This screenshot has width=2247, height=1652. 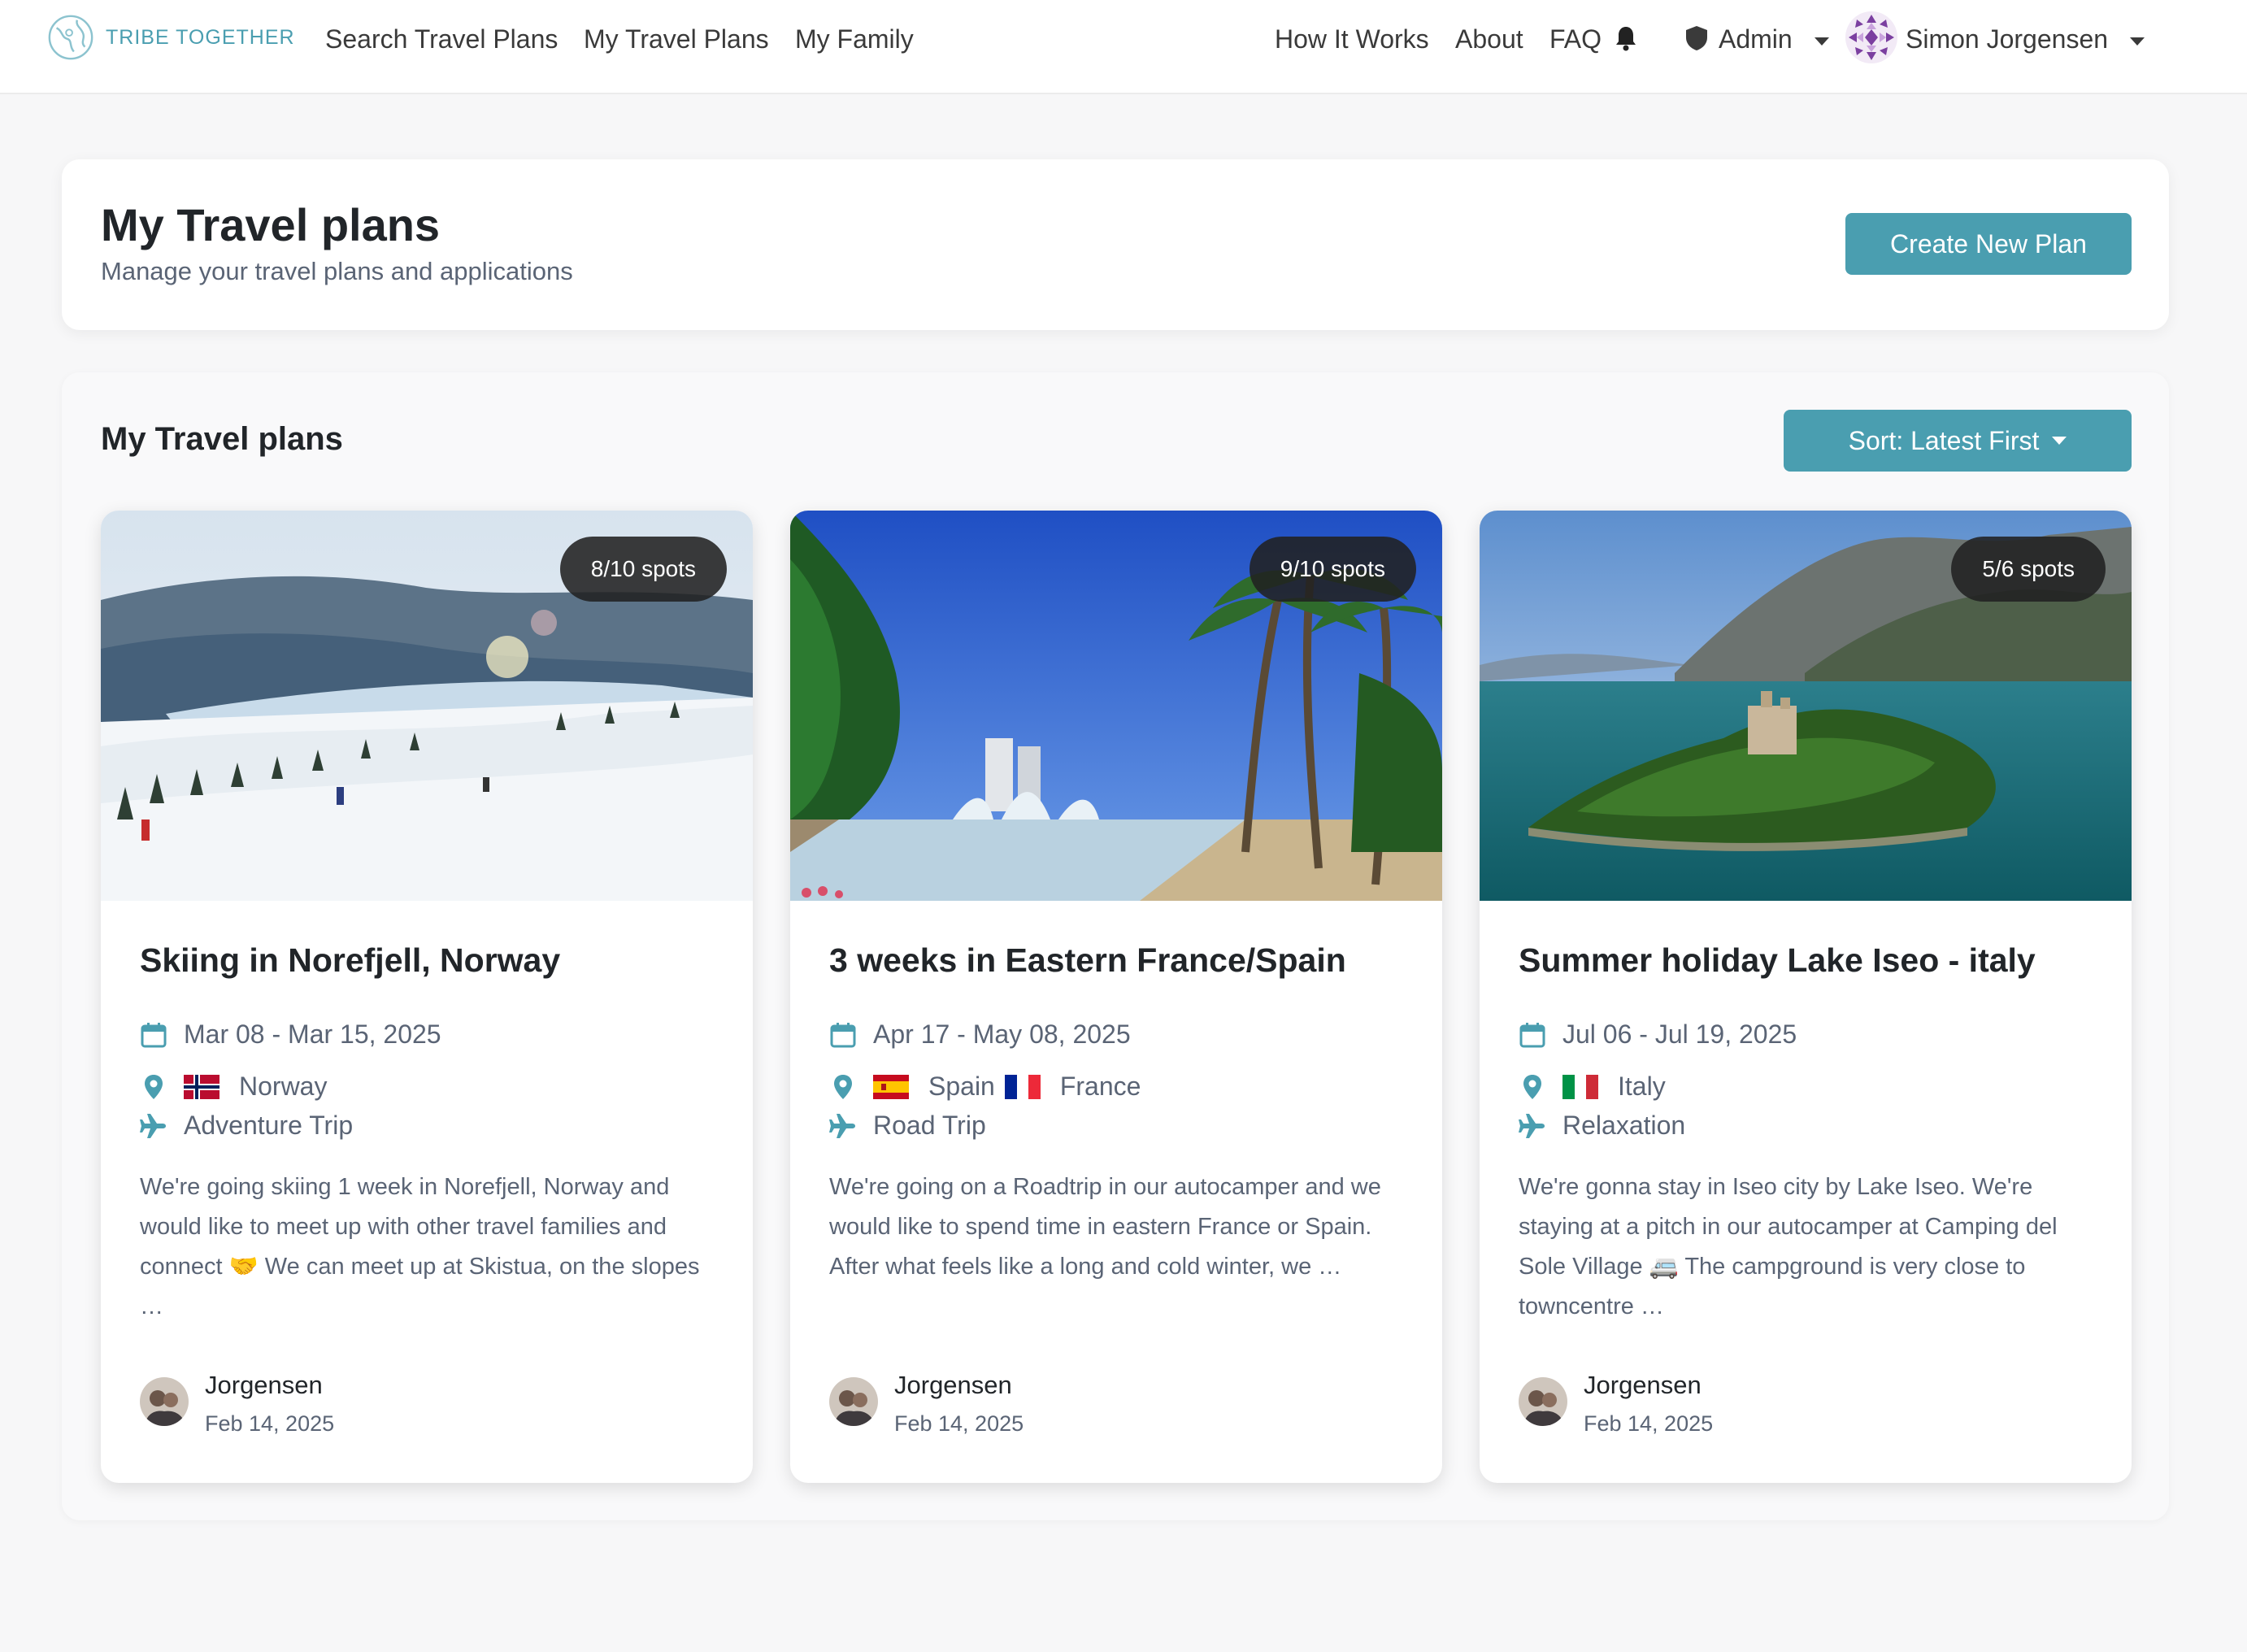 I want to click on trip-type-text: Adventure Trip, so click(x=269, y=1125).